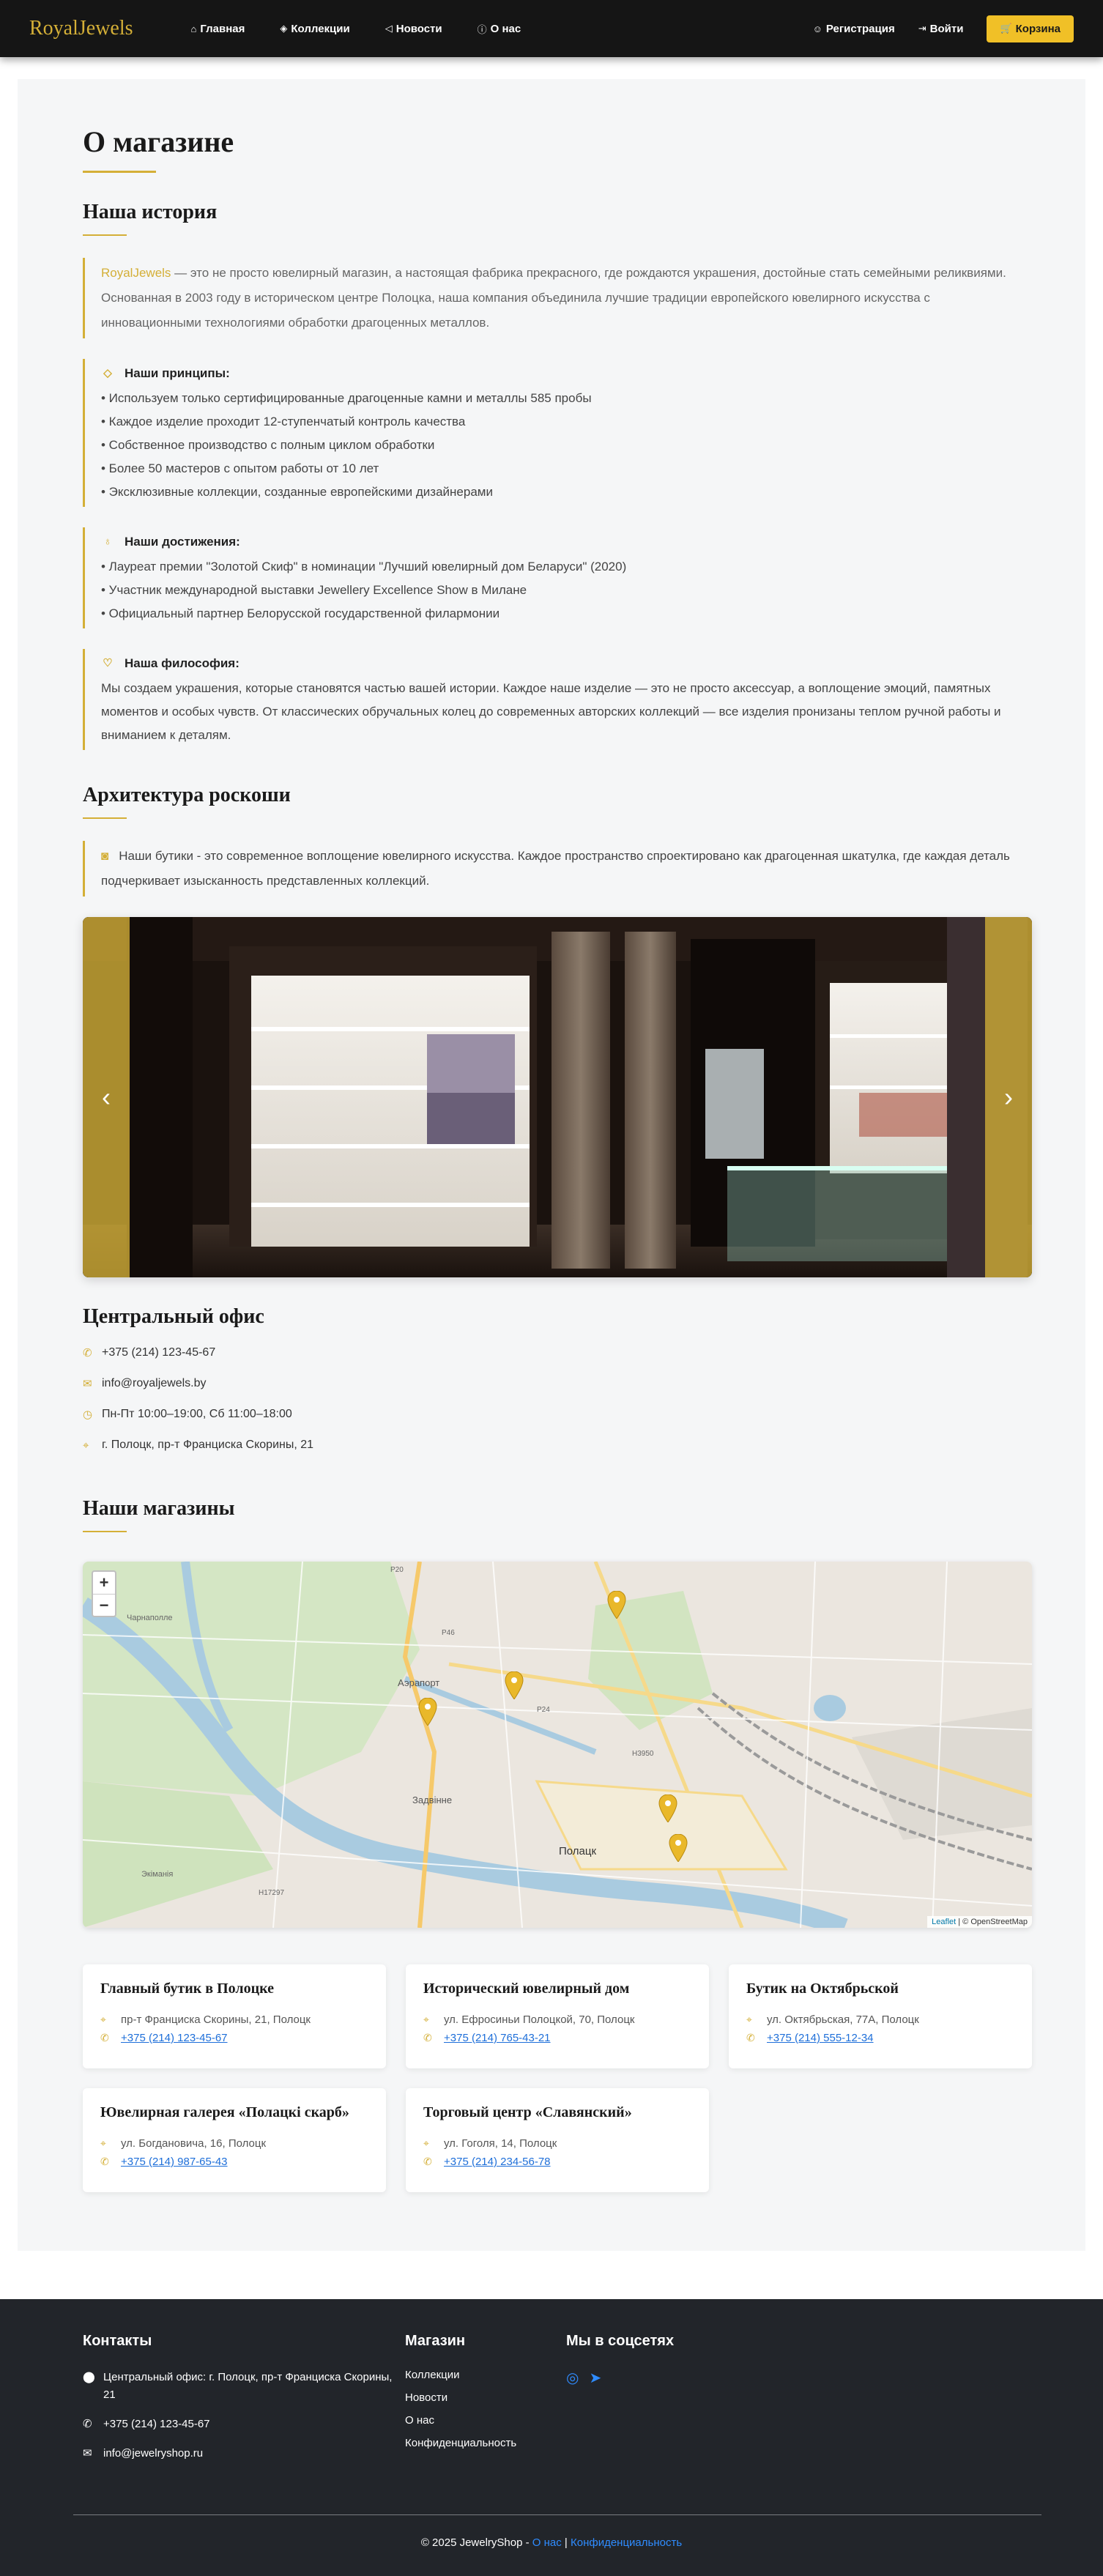 Image resolution: width=1103 pixels, height=2576 pixels. Describe the element at coordinates (551, 1414) in the screenshot. I see `office-hours: ◷ Пн-Пт 10:00–19:00, Сб 11:00–18:00` at that location.